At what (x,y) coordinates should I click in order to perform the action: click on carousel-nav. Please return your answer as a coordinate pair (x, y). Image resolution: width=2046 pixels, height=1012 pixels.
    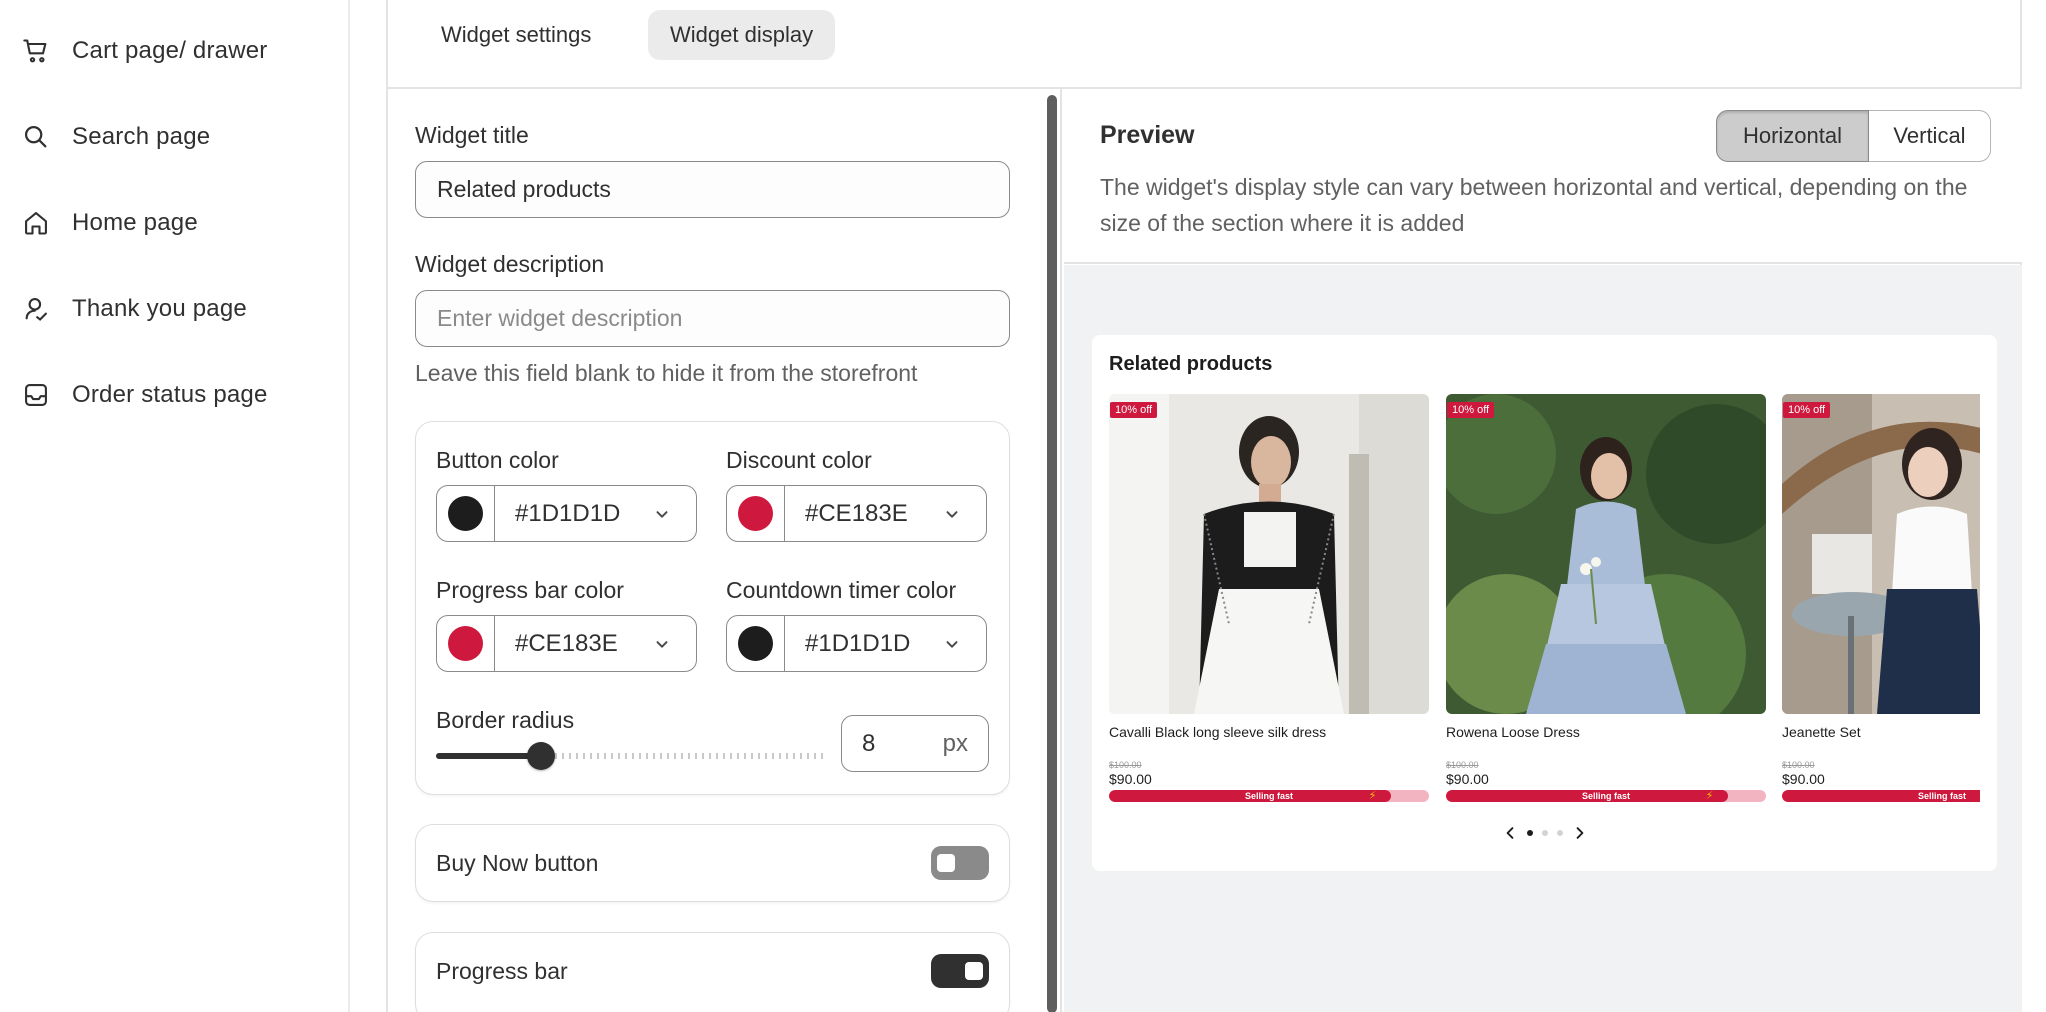
    Looking at the image, I should click on (1545, 833).